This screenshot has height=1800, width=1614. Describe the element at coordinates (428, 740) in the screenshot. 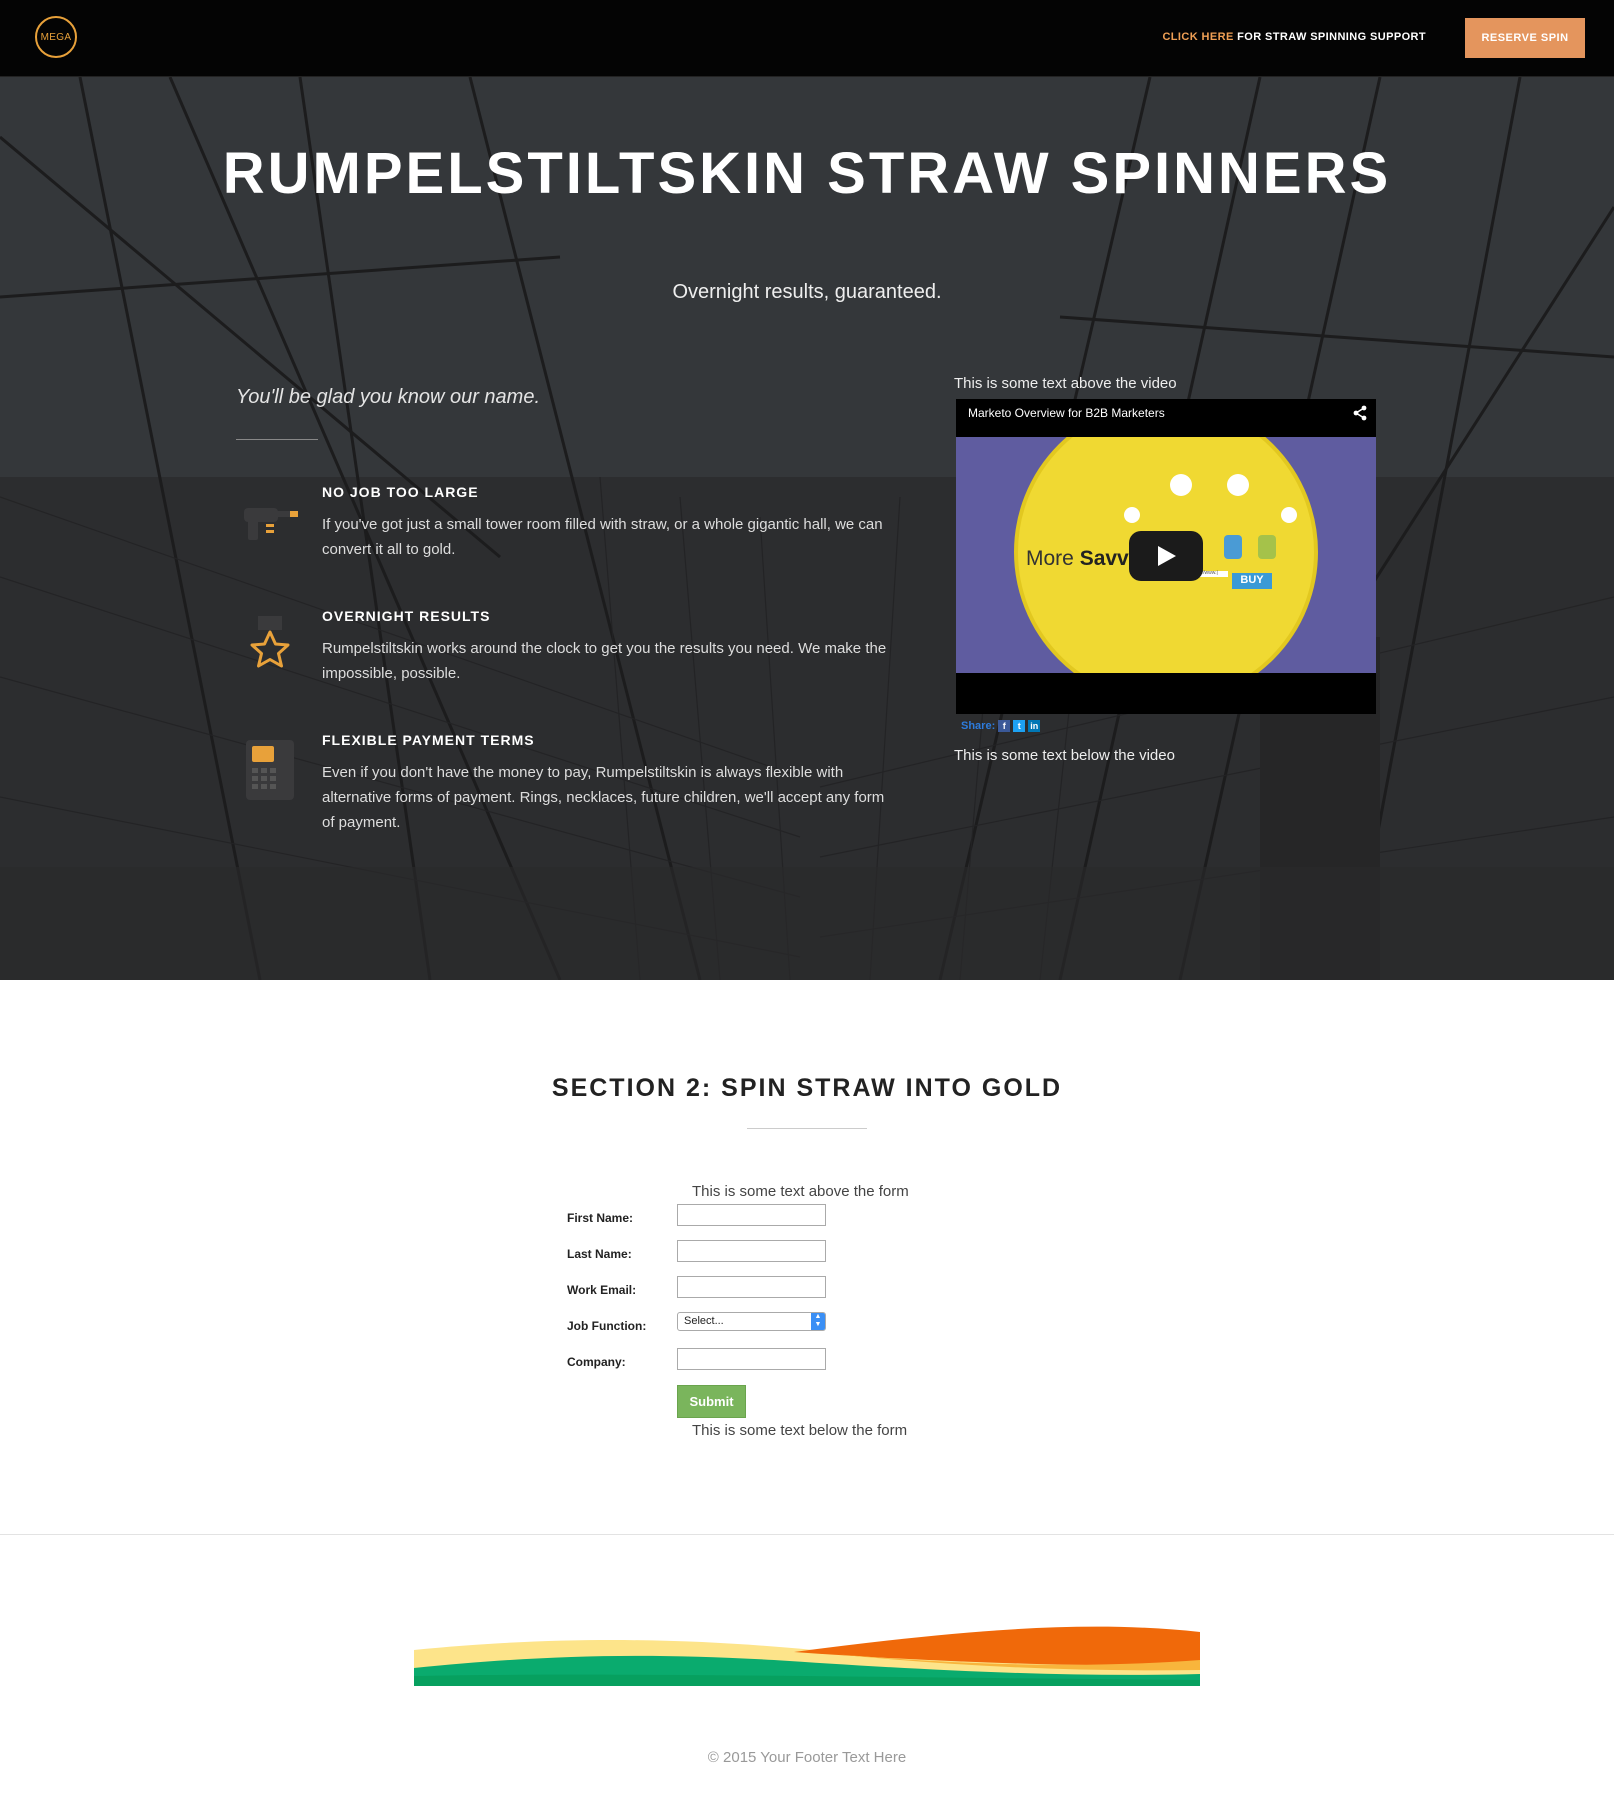

I see `feature-title: FLEXIBLE PAYMENT TERMS` at that location.